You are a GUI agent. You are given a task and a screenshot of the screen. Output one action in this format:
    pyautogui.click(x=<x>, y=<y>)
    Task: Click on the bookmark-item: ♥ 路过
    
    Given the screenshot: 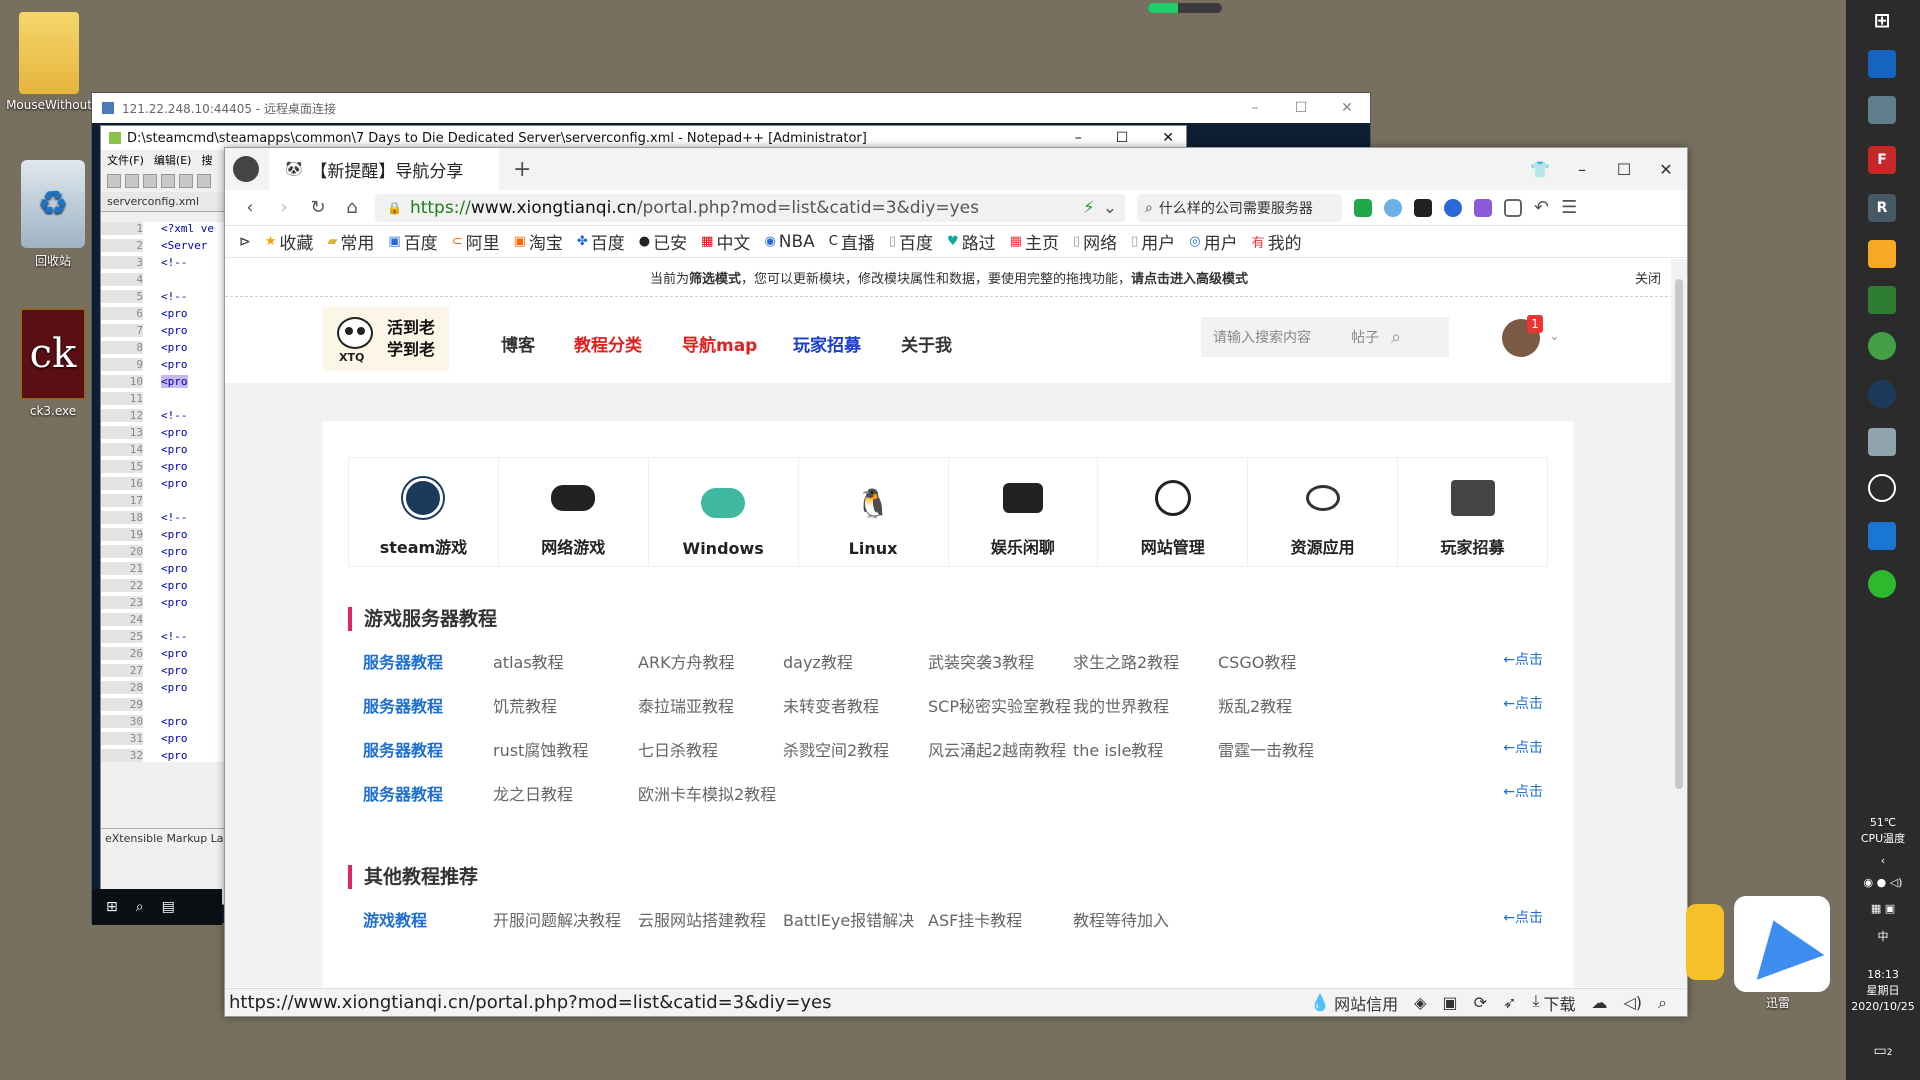 What is the action you would take?
    pyautogui.click(x=971, y=241)
    